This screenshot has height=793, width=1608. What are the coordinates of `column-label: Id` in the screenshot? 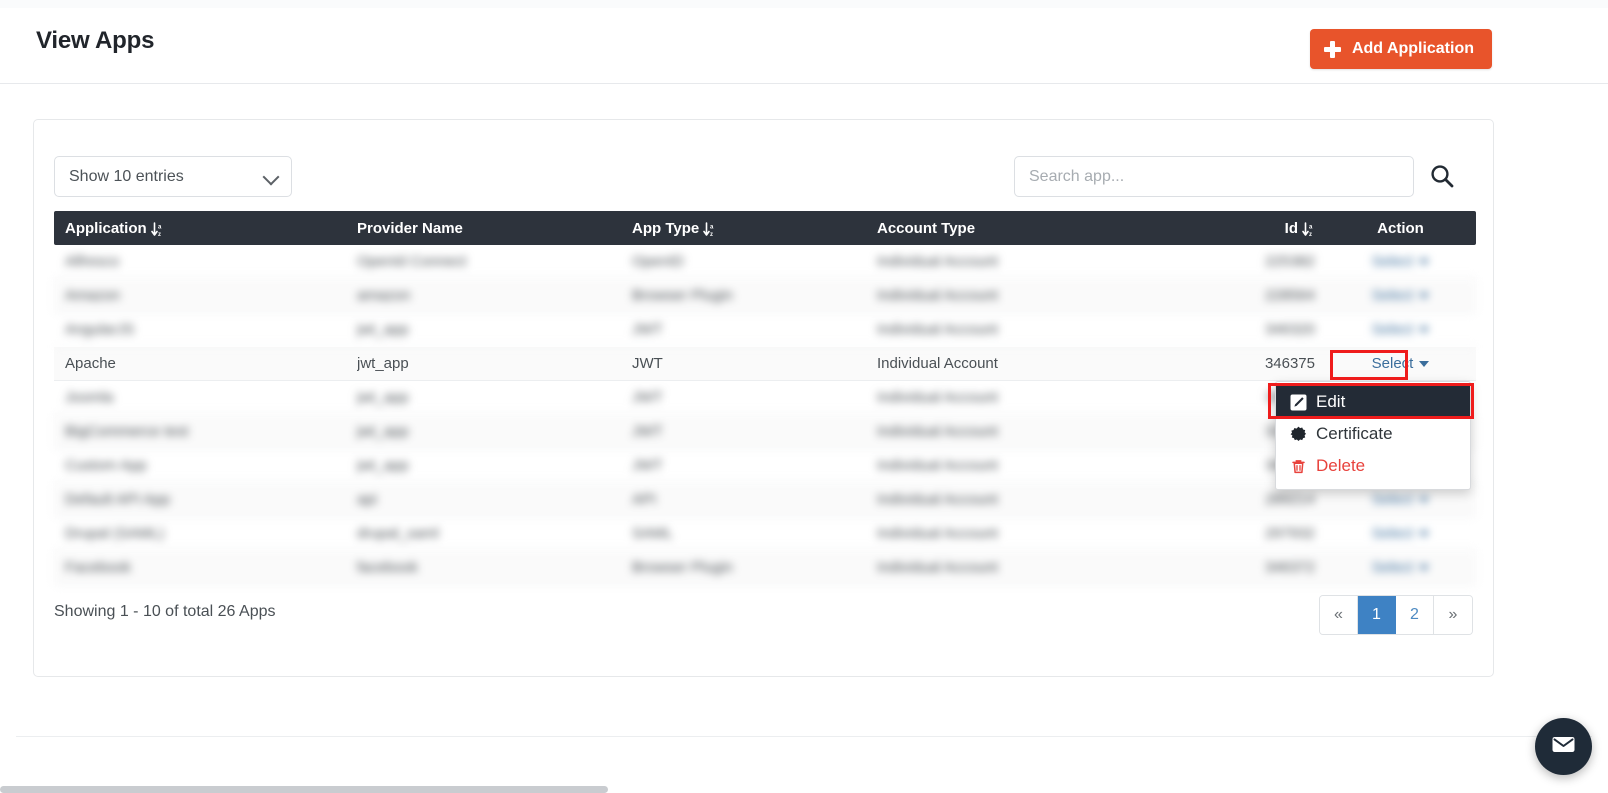 It's located at (1291, 228).